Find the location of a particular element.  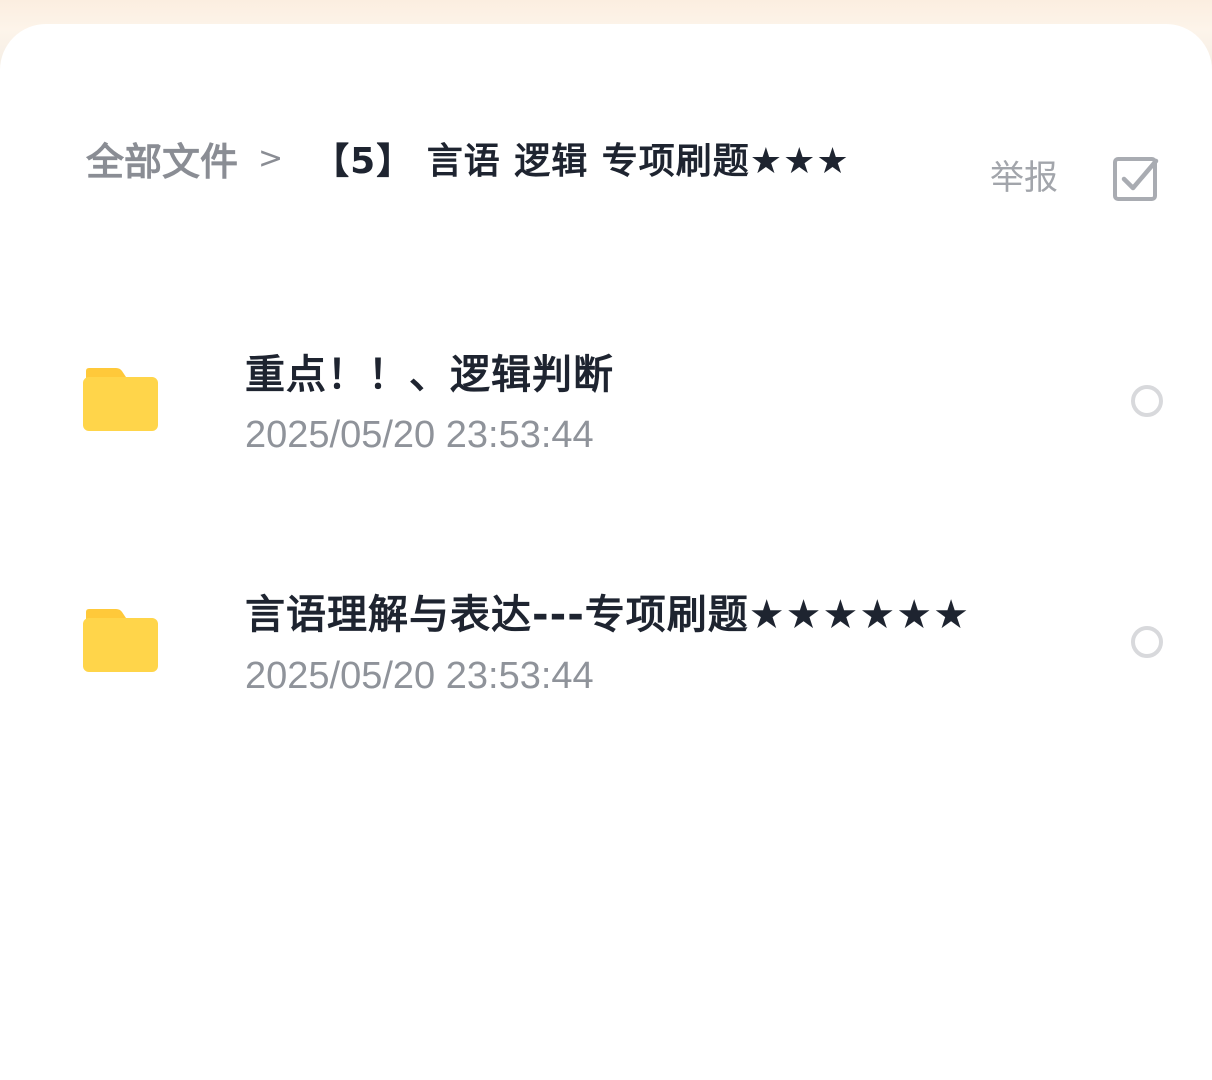

file-name: 重点！！、逻辑判断 is located at coordinates (429, 375).